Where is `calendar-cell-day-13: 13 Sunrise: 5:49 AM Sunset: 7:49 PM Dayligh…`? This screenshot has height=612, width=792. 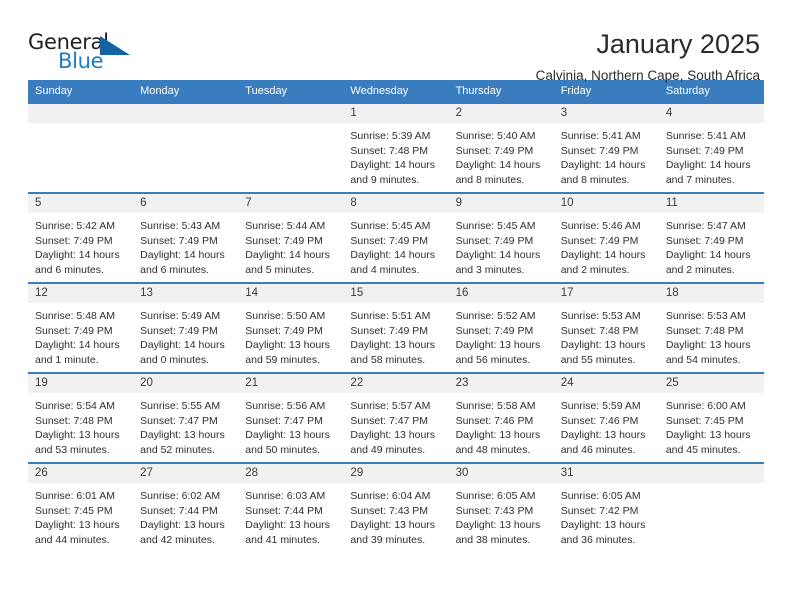
calendar-cell-day-13: 13 Sunrise: 5:49 AM Sunset: 7:49 PM Dayligh… is located at coordinates (186, 327).